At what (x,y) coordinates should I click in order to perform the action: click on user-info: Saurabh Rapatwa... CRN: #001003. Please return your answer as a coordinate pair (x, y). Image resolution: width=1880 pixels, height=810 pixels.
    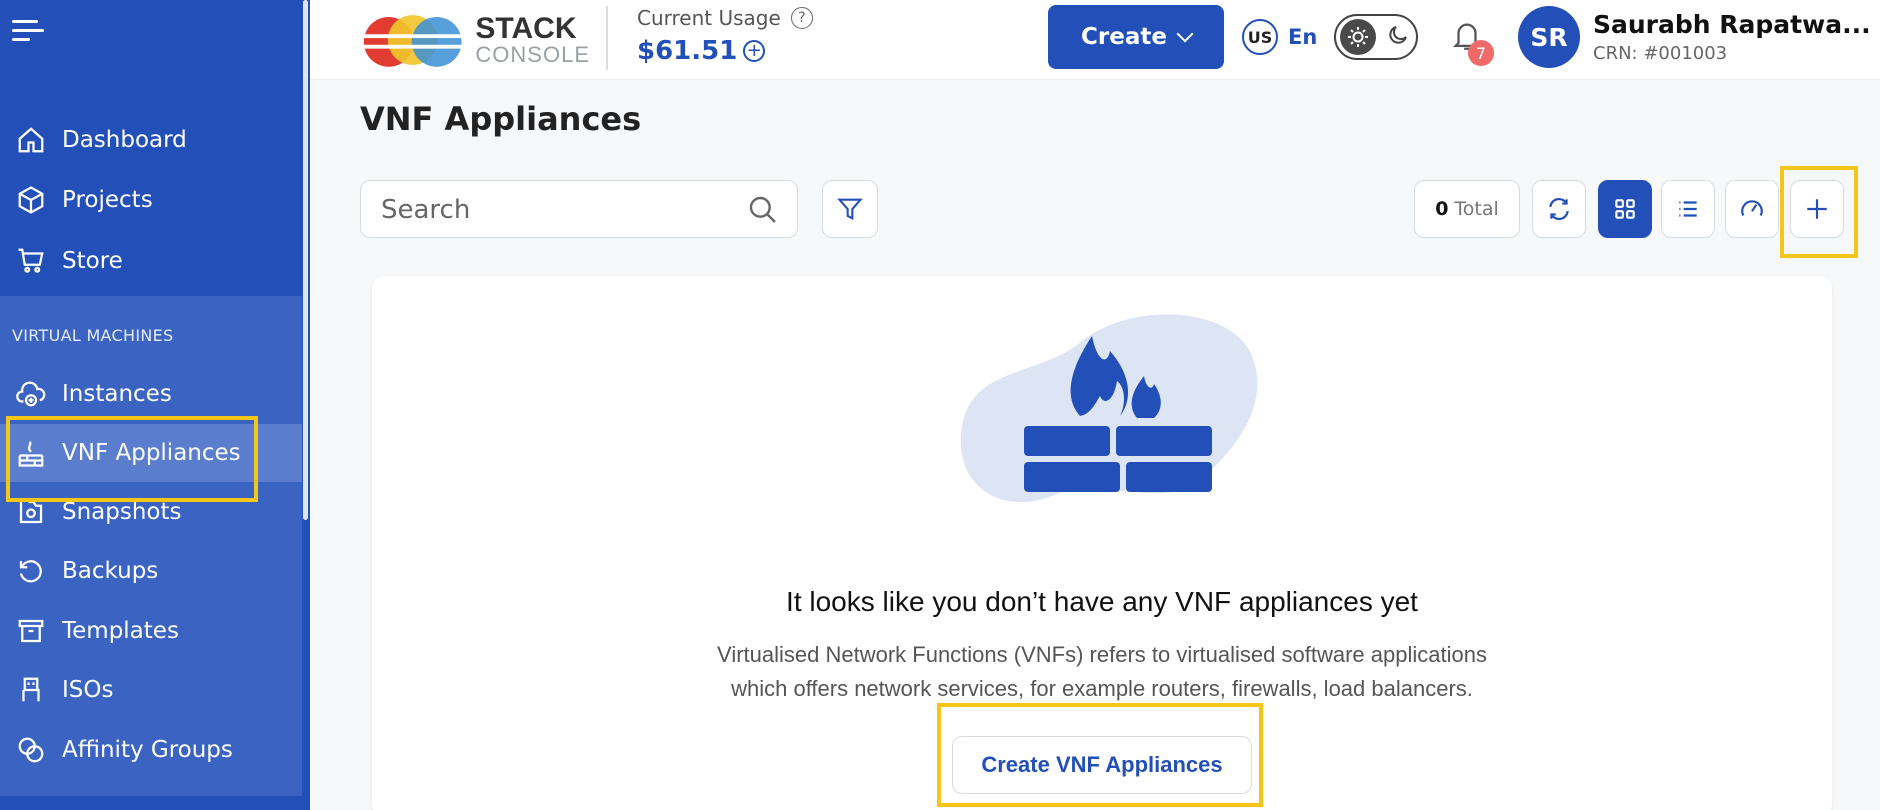
    Looking at the image, I should click on (1736, 37).